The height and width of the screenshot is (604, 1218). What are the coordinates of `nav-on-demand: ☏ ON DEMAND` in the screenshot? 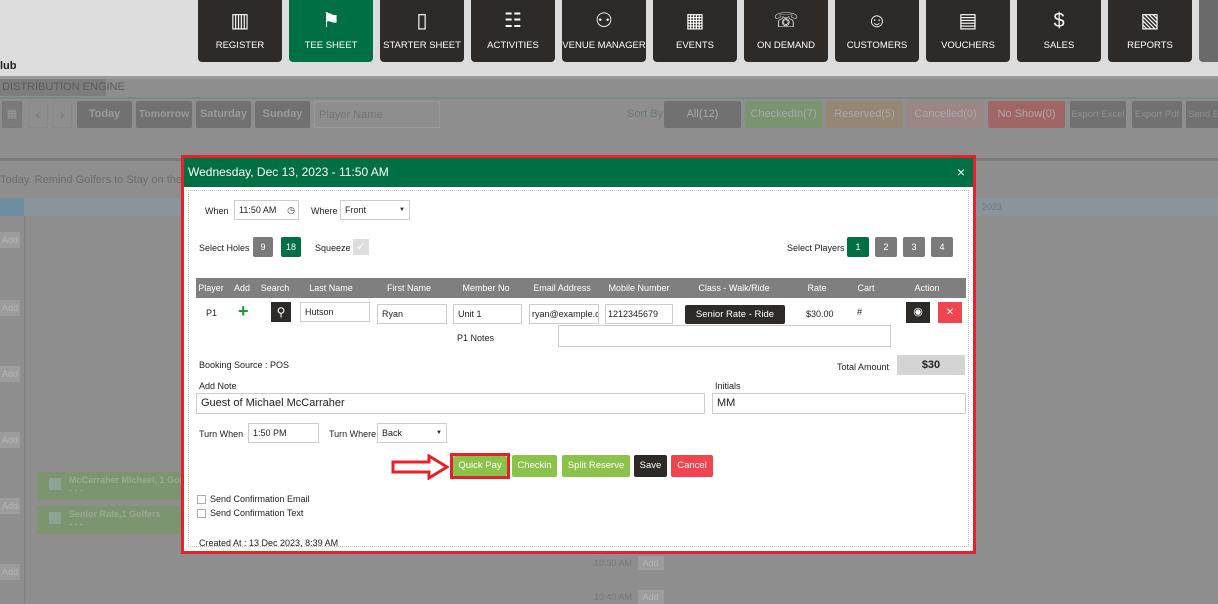 It's located at (786, 31).